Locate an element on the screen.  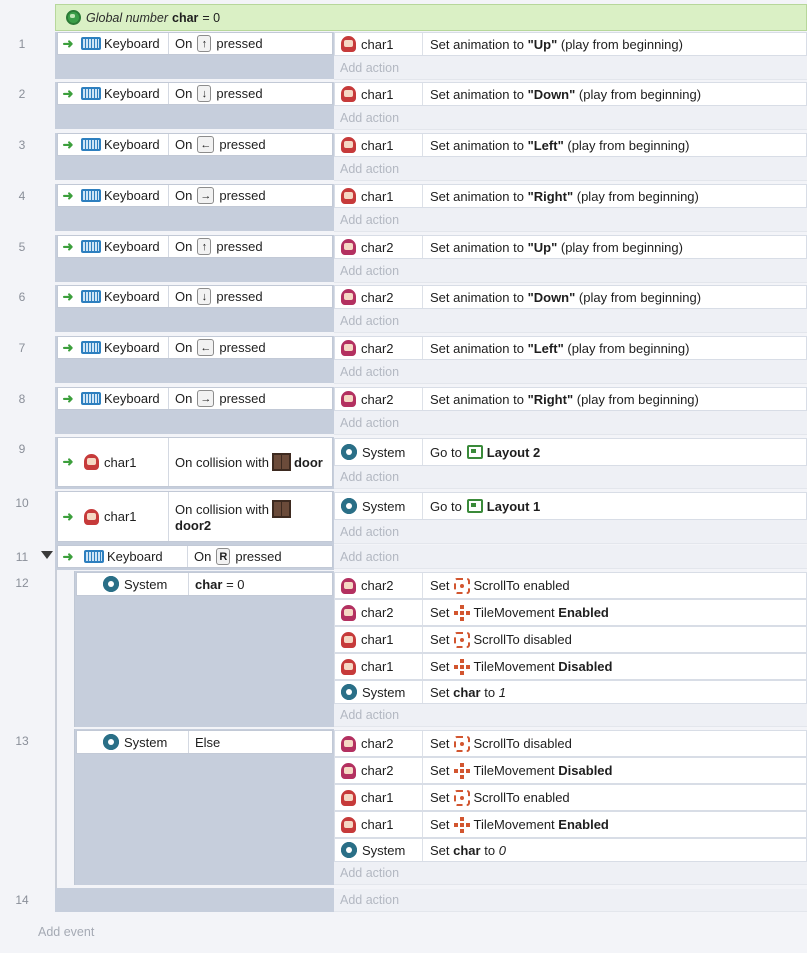
action-row: char1 Set TileMovement Enabled is located at coordinates (570, 824).